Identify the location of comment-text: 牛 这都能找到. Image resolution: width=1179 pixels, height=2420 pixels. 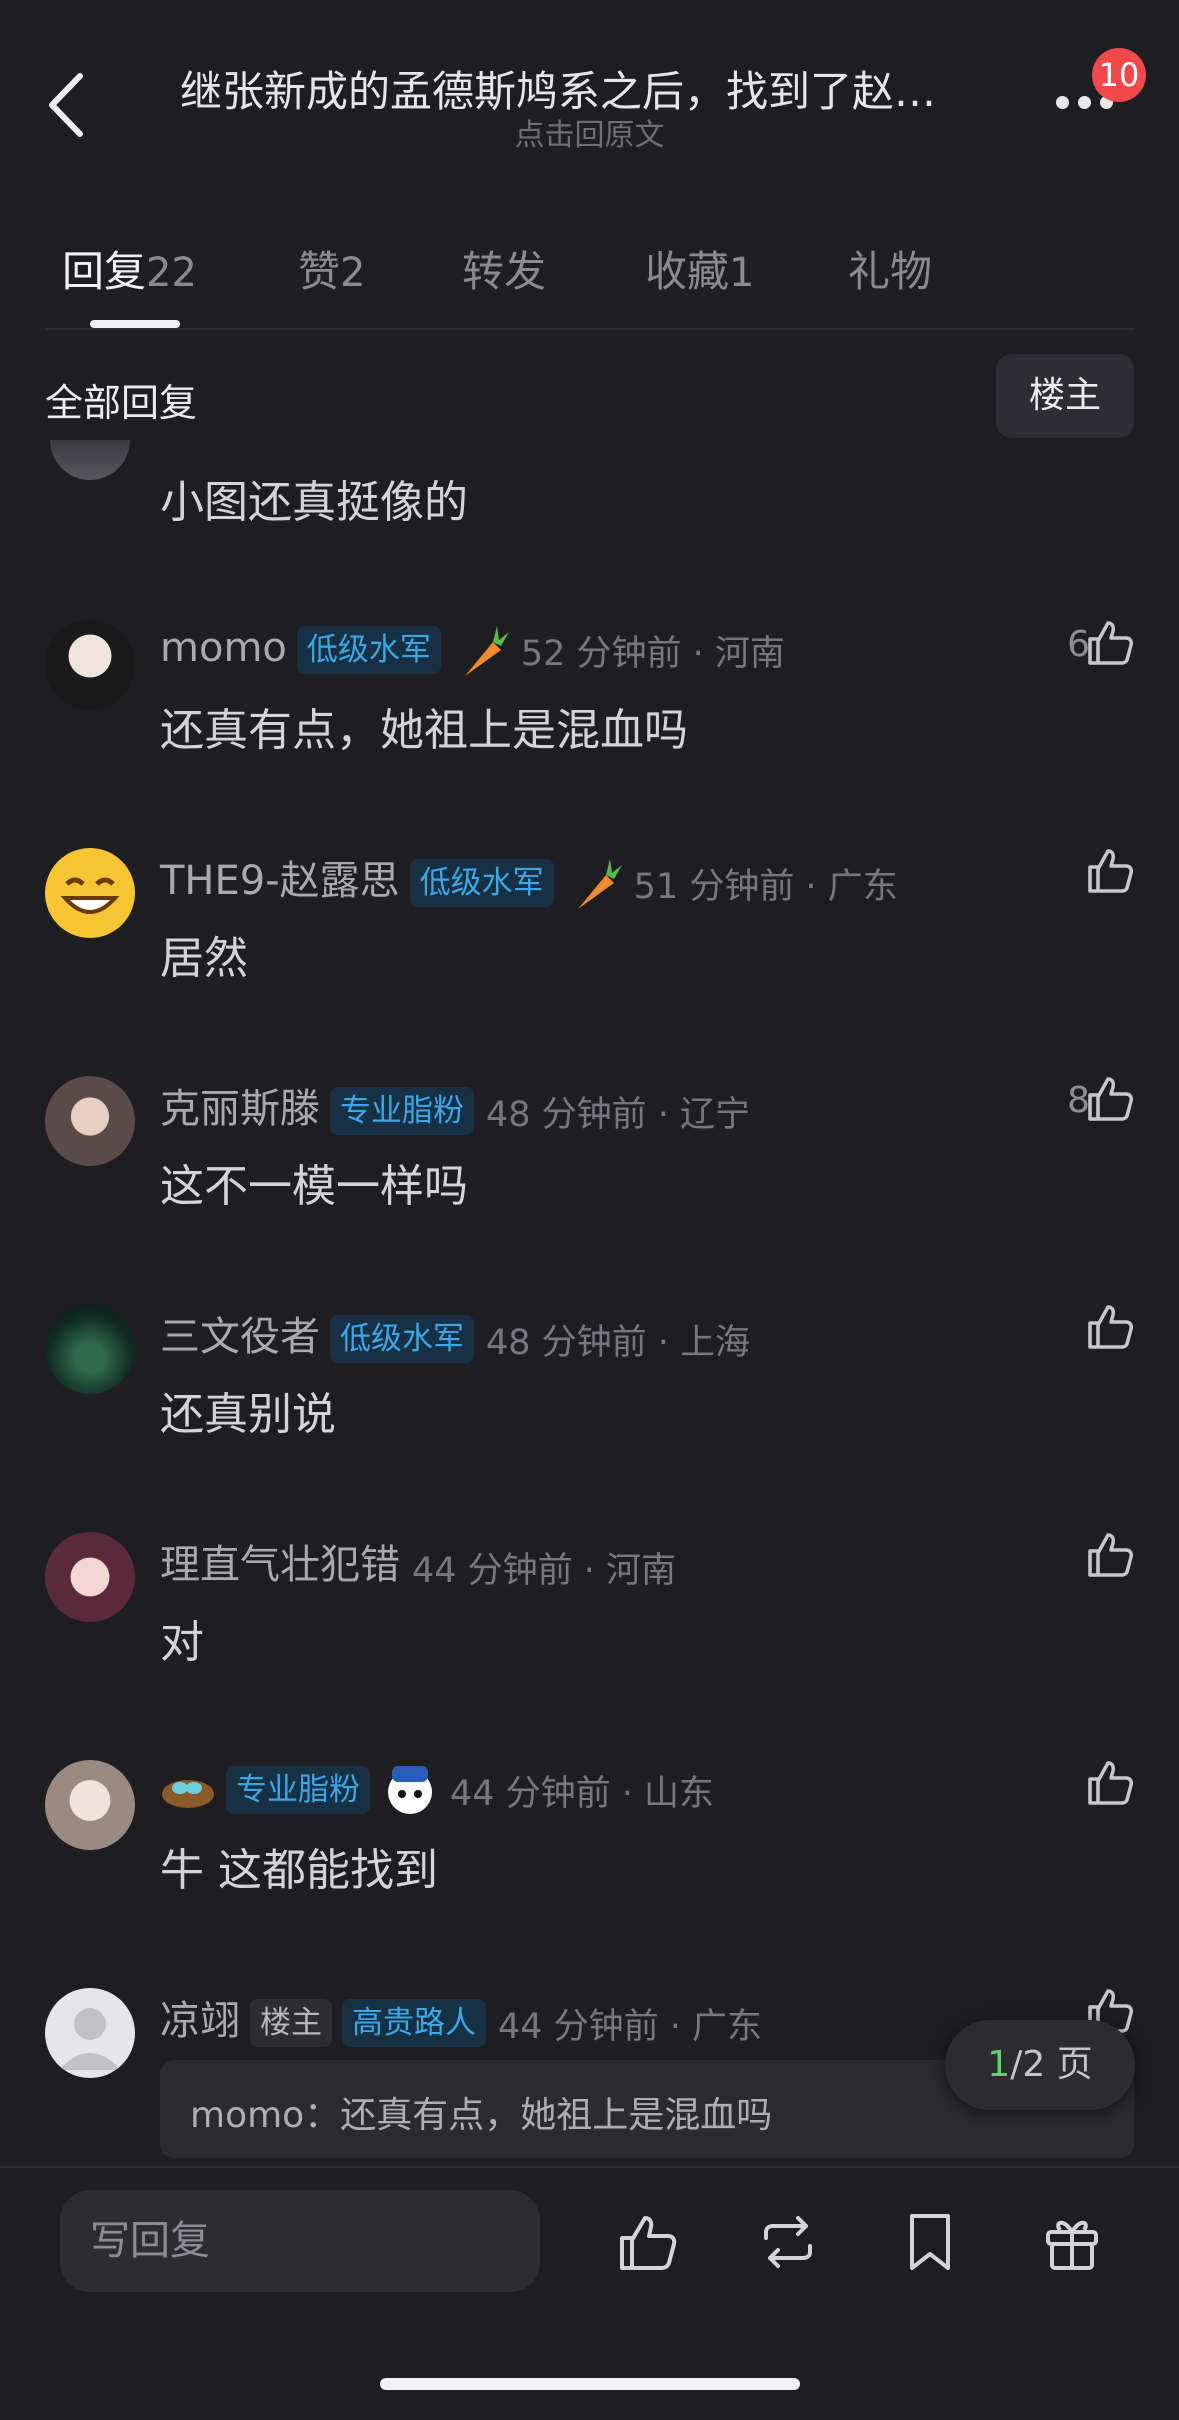
(299, 1870).